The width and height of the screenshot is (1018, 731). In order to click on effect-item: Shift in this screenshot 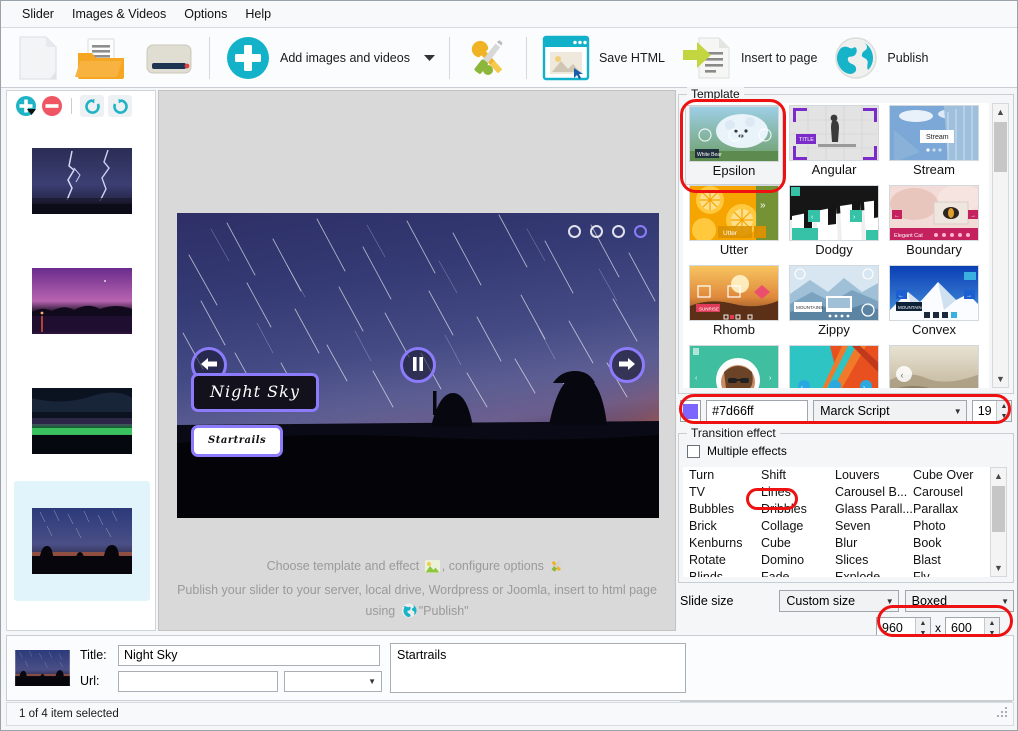, I will do `click(797, 475)`.